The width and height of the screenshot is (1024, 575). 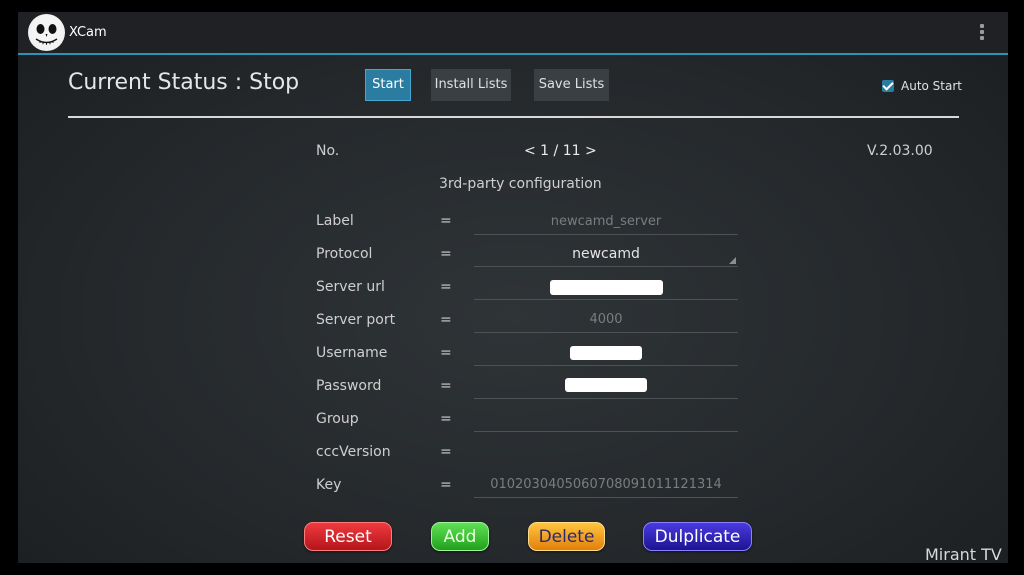 I want to click on delete-button: Delete, so click(x=566, y=536).